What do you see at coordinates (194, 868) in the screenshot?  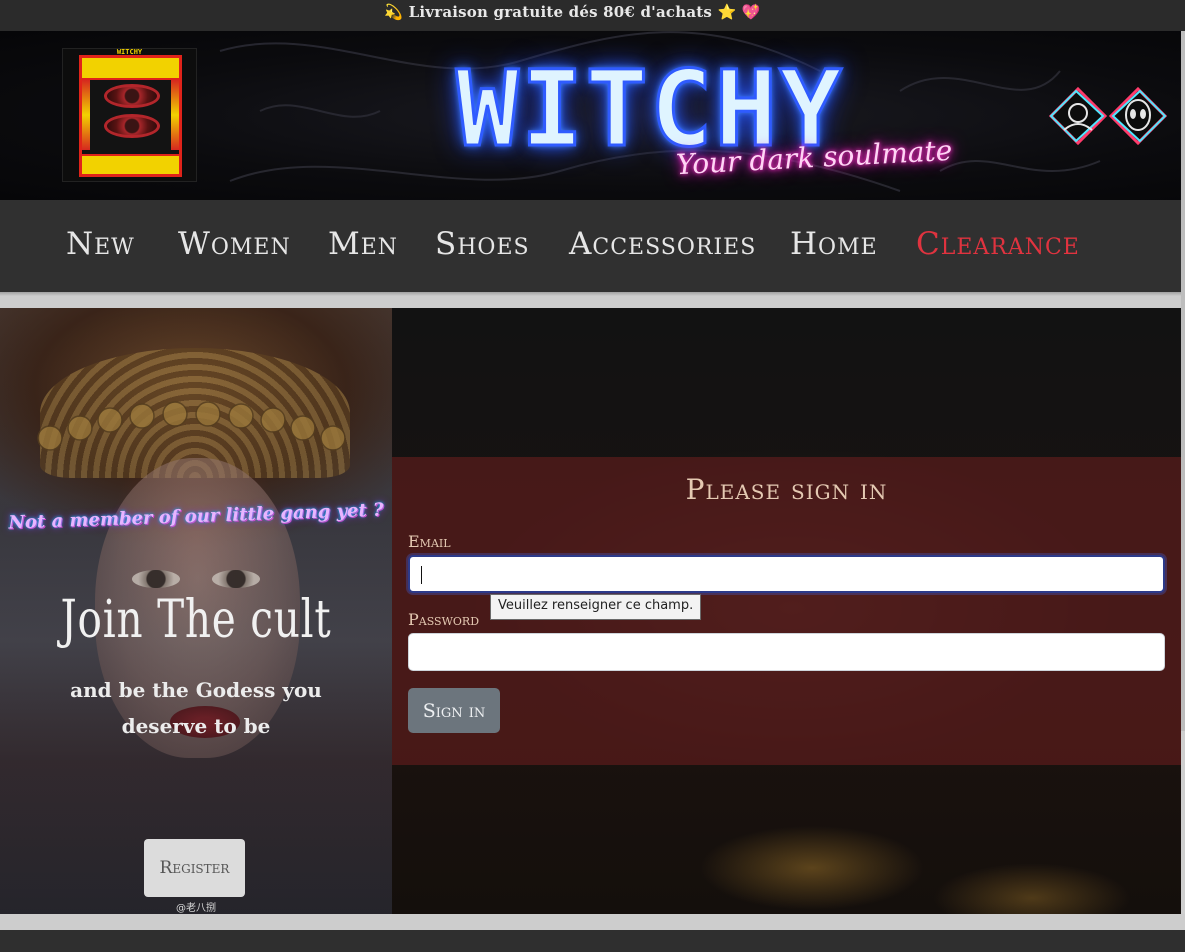 I see `register-button: Register` at bounding box center [194, 868].